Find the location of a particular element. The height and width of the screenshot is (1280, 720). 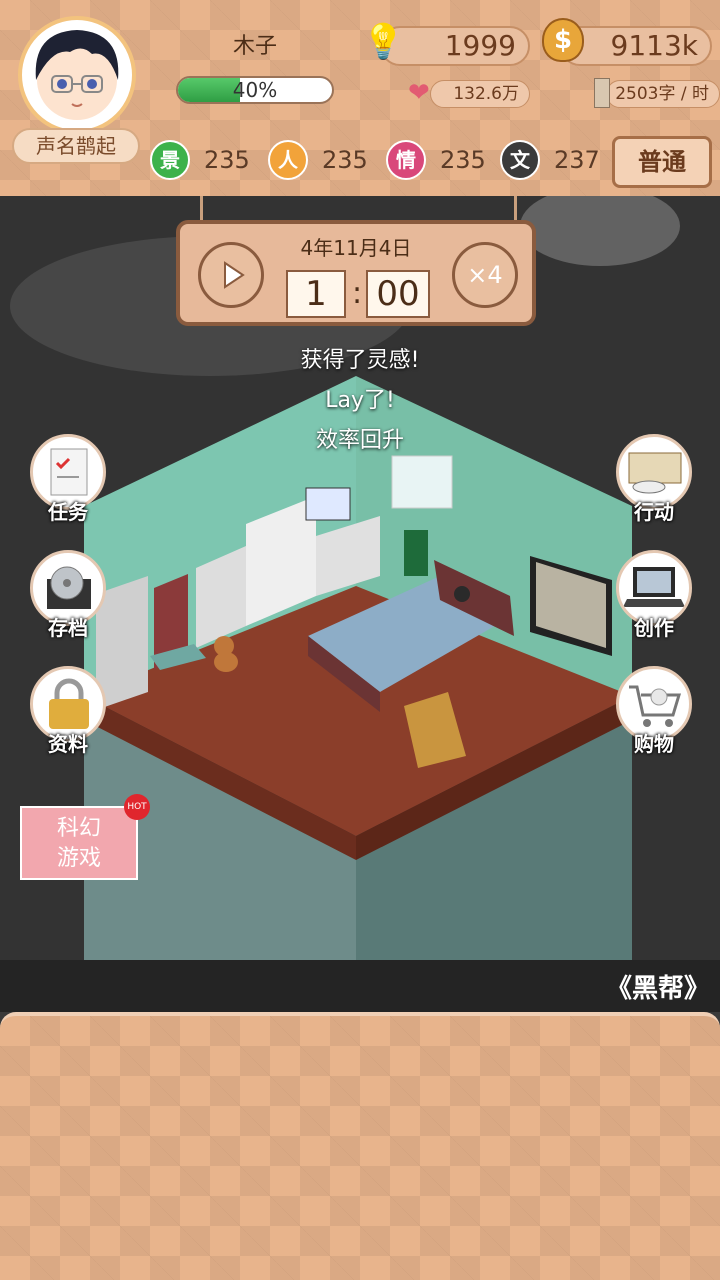

promo-line-2: 游戏 is located at coordinates (78, 858).